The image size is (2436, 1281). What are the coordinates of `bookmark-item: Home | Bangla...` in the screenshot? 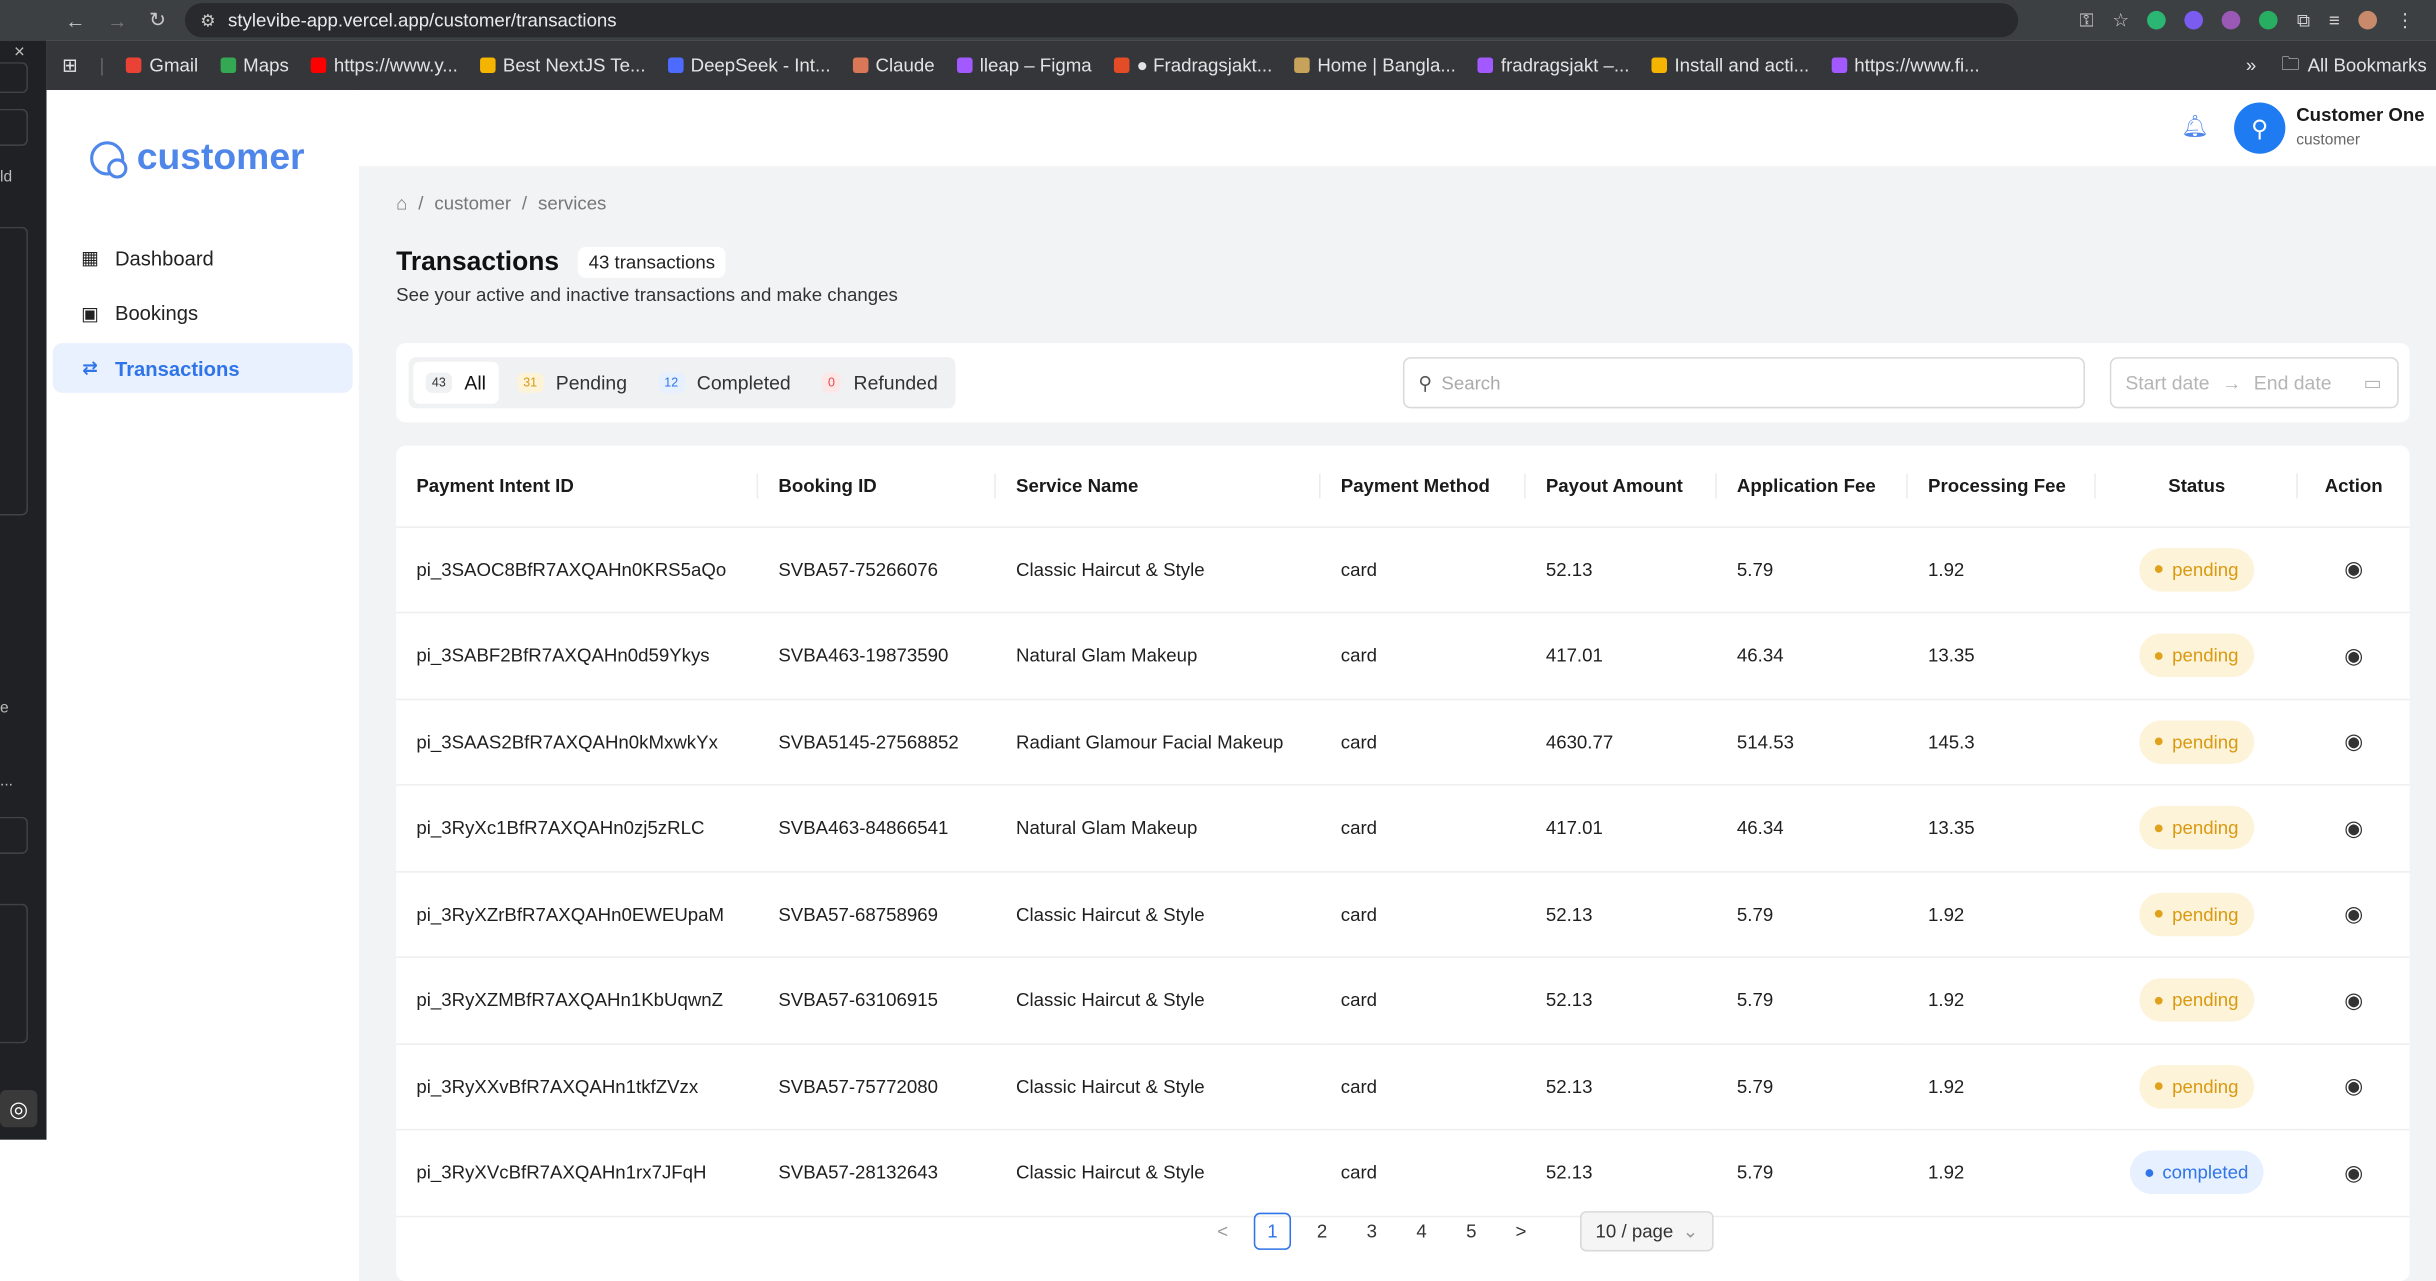 It's located at (1375, 65).